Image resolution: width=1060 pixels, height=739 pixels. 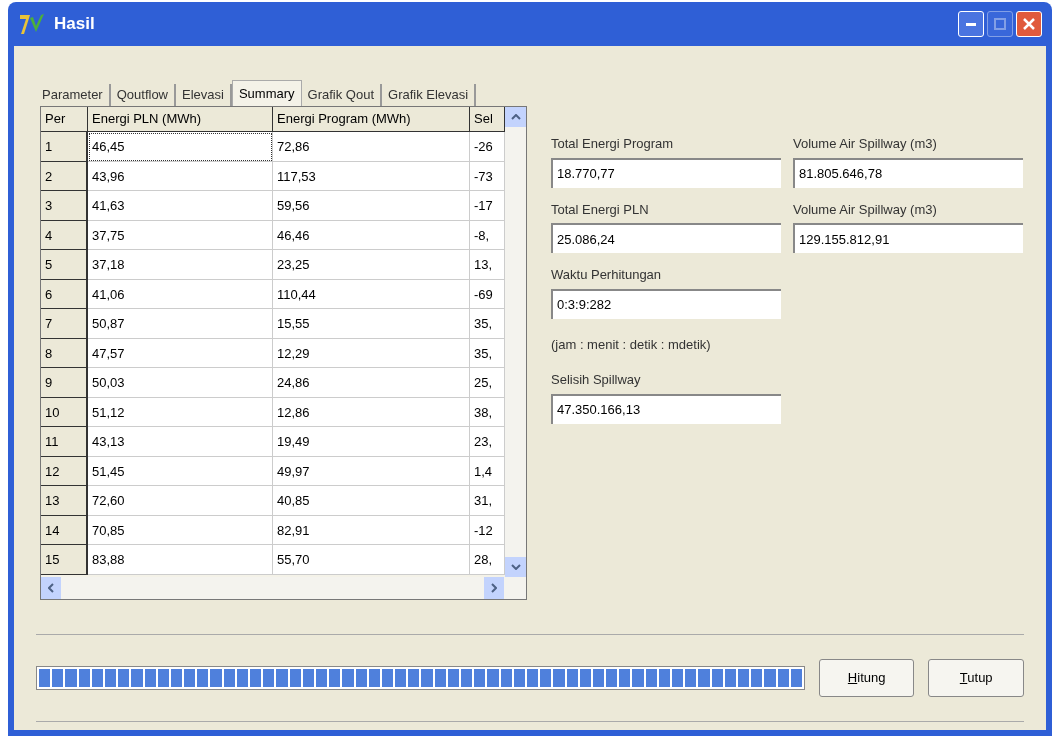 What do you see at coordinates (371, 353) in the screenshot?
I see `table-cell: 12,29` at bounding box center [371, 353].